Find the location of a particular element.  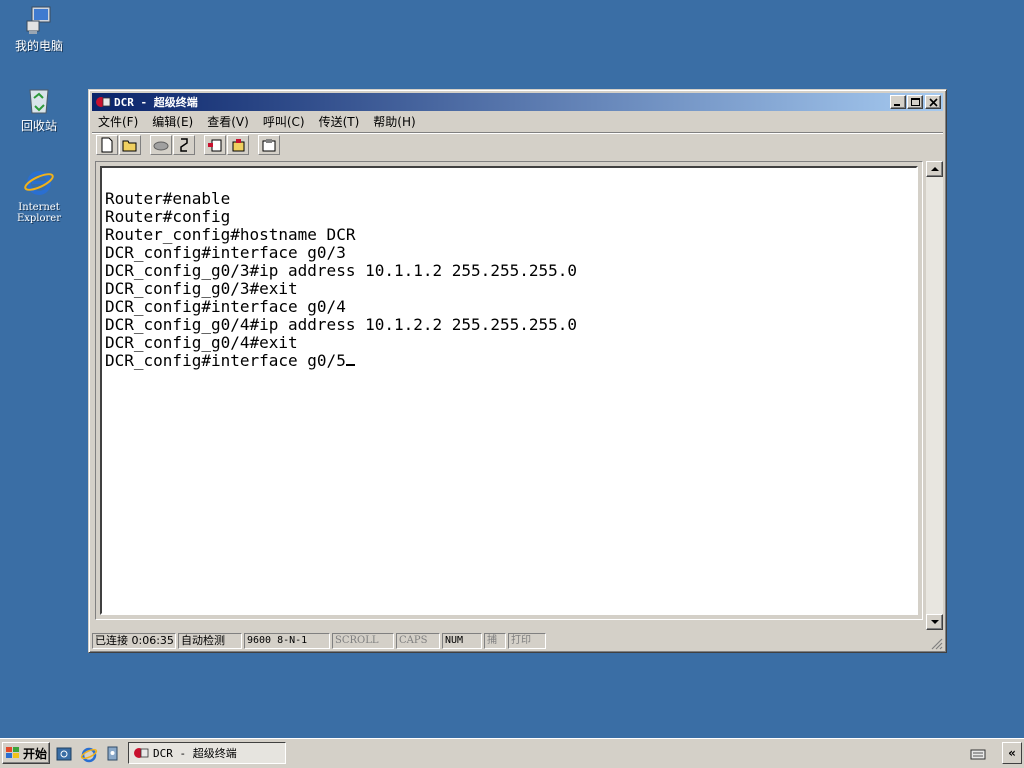

windows-logo-icon is located at coordinates (12, 752).